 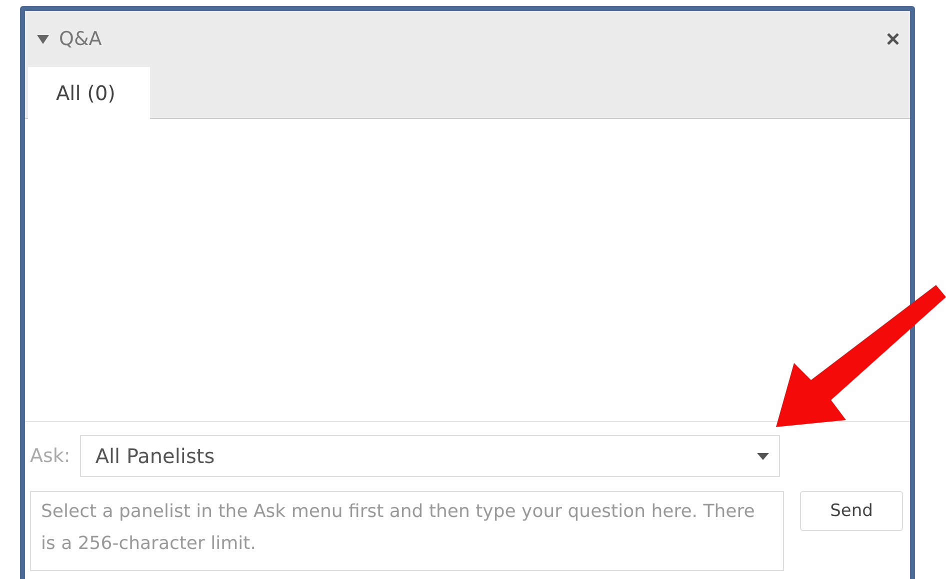 What do you see at coordinates (893, 39) in the screenshot?
I see `close-icon` at bounding box center [893, 39].